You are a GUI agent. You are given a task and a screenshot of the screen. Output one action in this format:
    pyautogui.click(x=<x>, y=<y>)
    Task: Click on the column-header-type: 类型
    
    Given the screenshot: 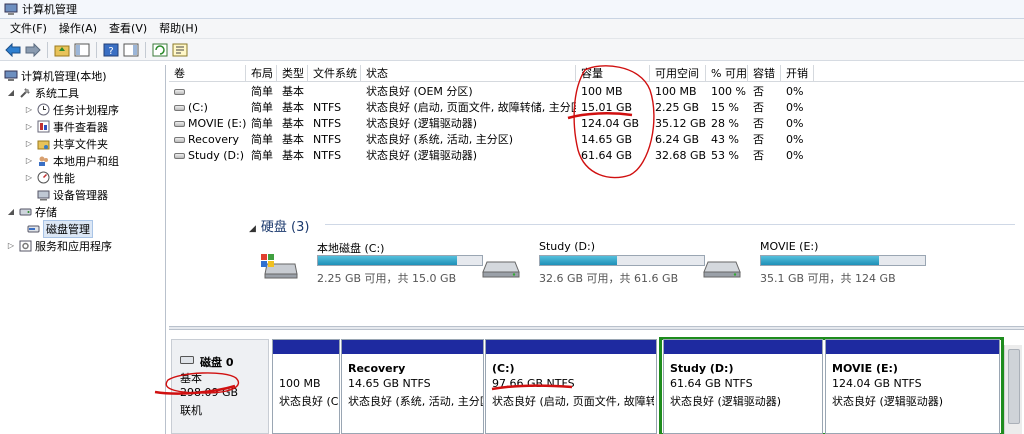 What is the action you would take?
    pyautogui.click(x=292, y=73)
    